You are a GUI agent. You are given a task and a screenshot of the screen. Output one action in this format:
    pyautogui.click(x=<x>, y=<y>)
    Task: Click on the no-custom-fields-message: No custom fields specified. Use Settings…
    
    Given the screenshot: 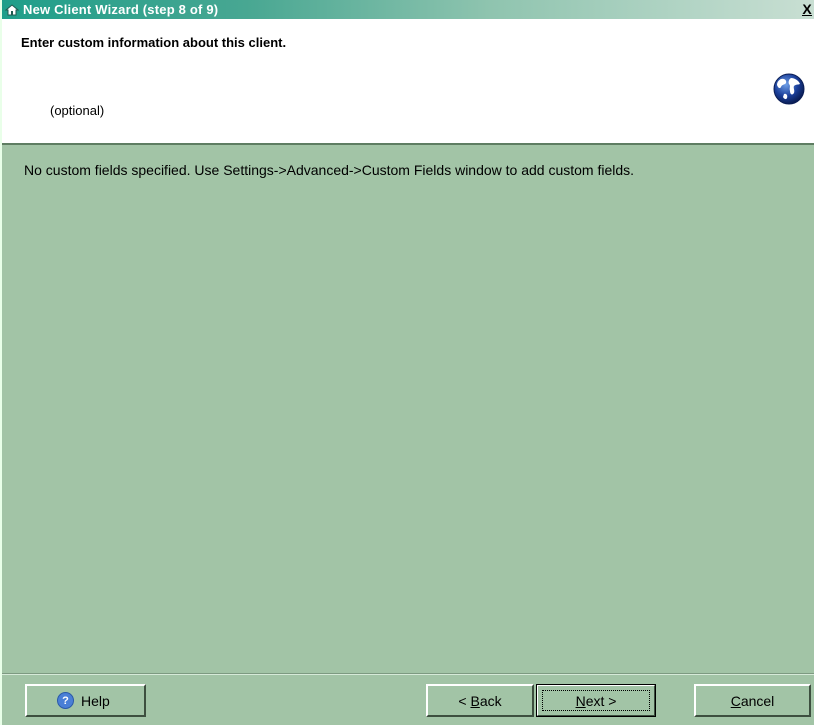 What is the action you would take?
    pyautogui.click(x=329, y=170)
    